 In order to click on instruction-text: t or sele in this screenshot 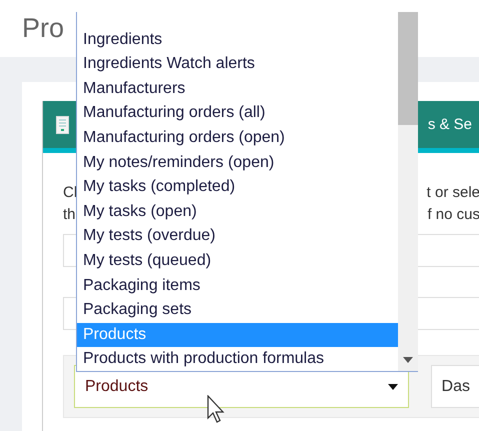, I will do `click(452, 192)`.